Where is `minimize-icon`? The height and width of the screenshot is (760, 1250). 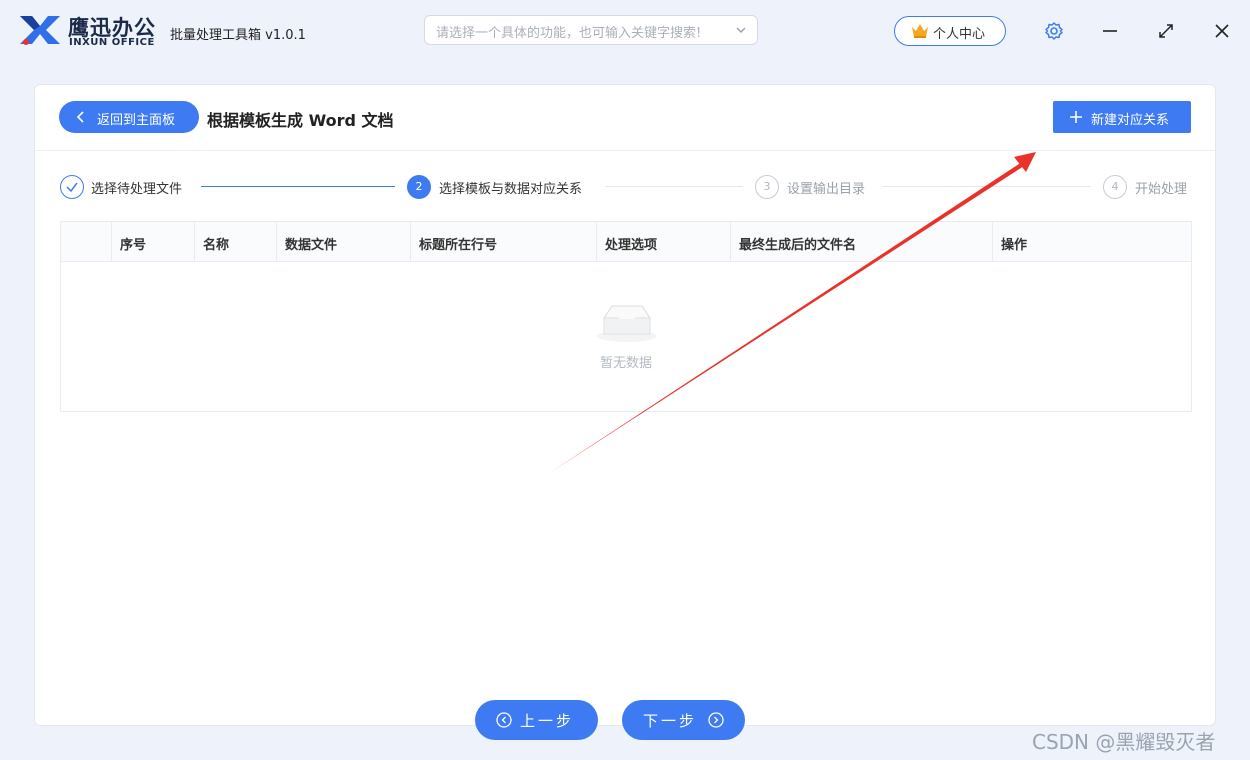
minimize-icon is located at coordinates (1110, 31).